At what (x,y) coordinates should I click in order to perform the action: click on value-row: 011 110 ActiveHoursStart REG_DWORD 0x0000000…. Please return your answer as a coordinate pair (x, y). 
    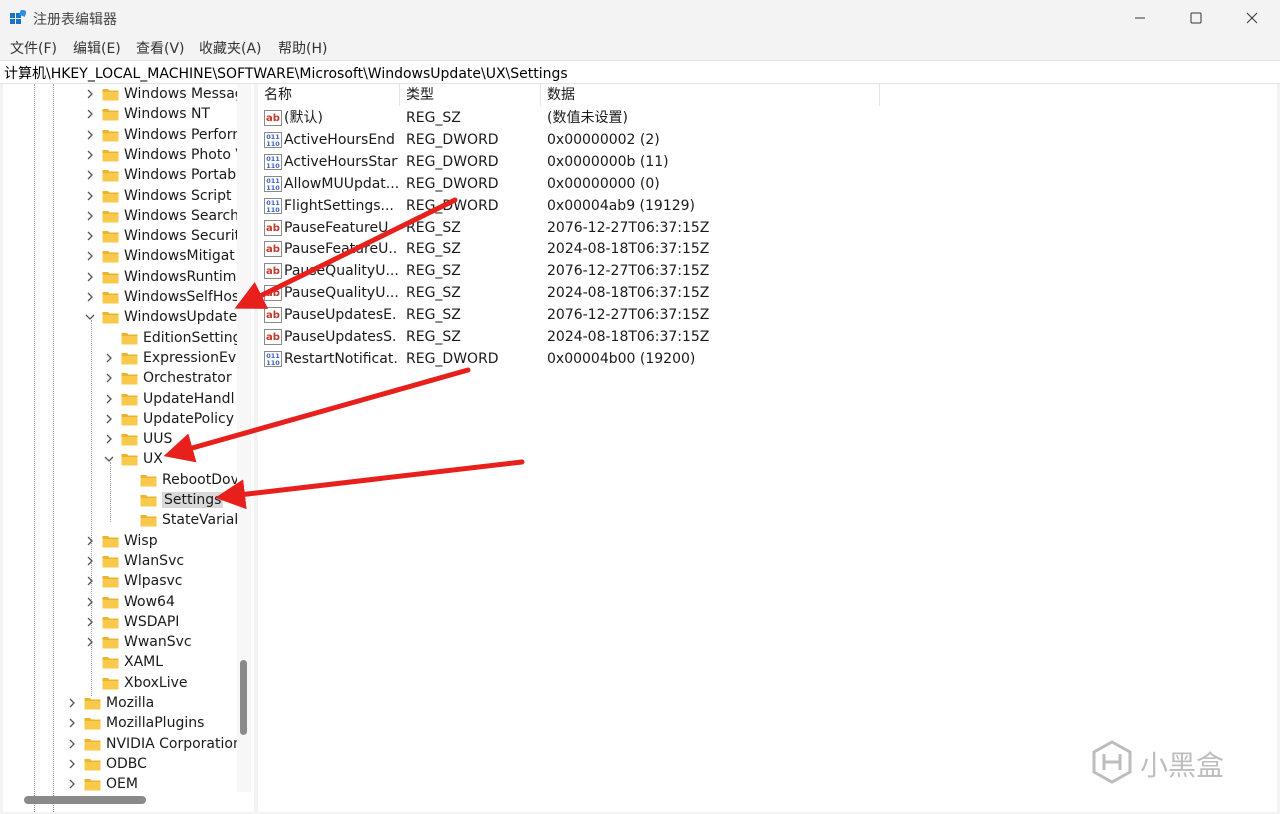
    Looking at the image, I should click on (608, 162).